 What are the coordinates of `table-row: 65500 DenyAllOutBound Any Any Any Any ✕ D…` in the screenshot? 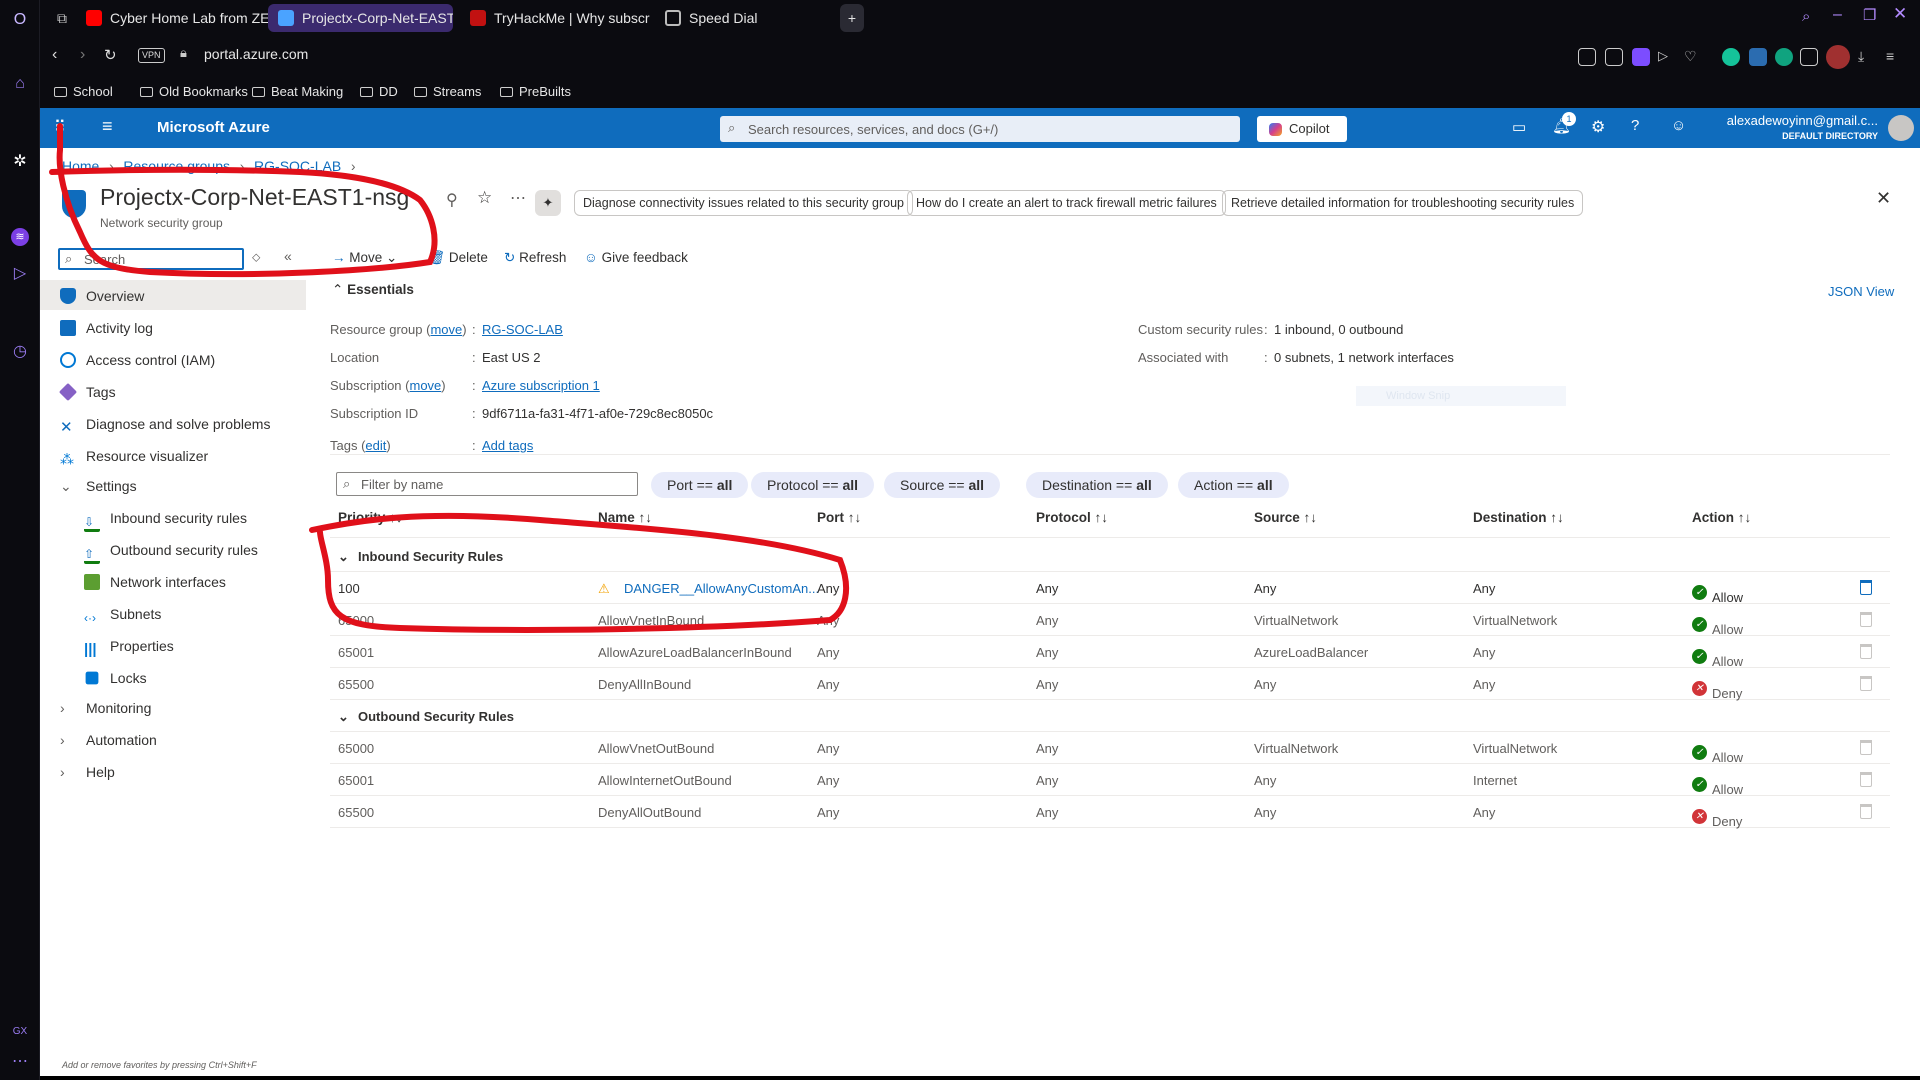 It's located at (1110, 812).